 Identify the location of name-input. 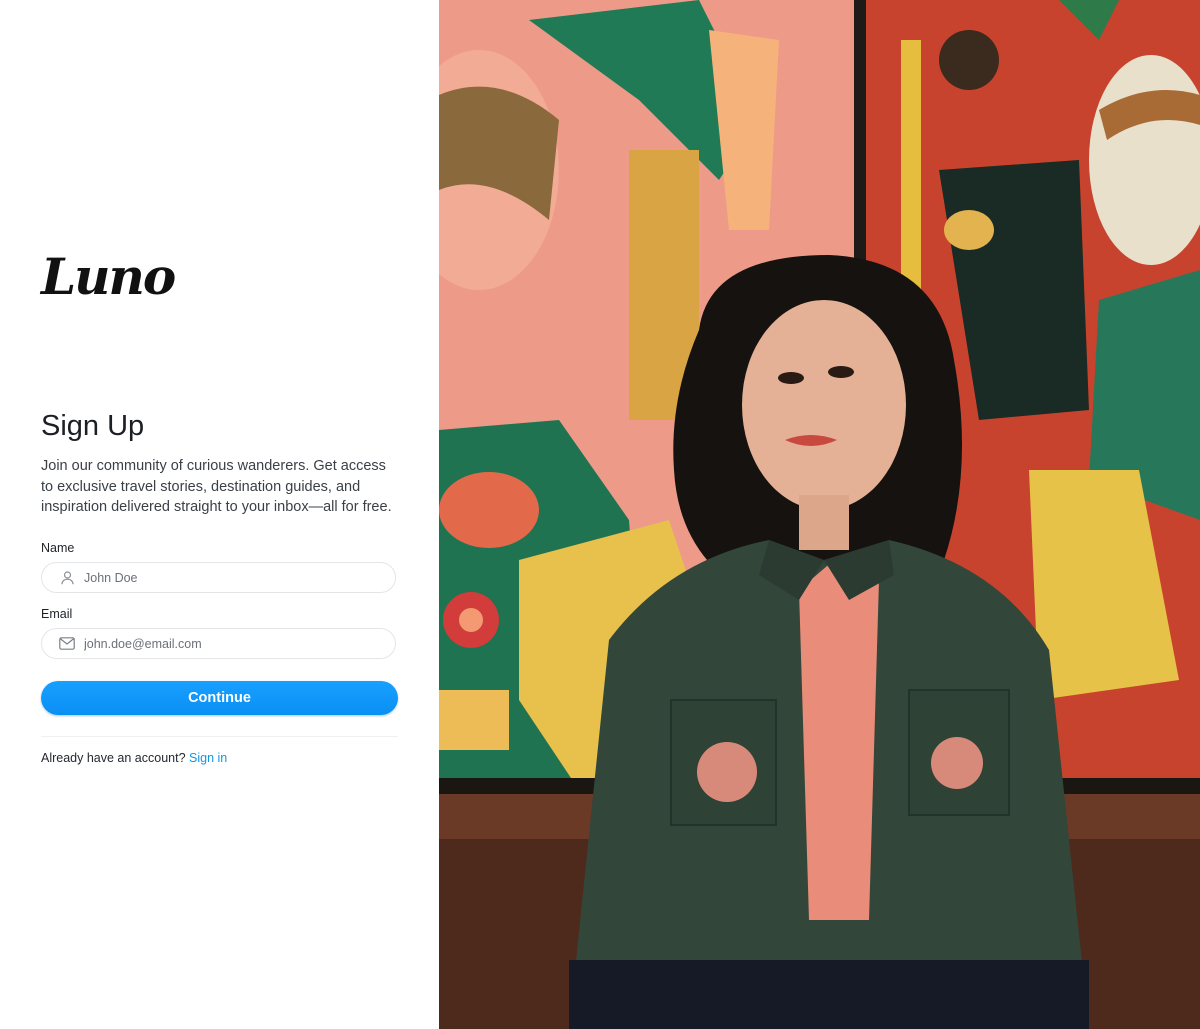
(224, 577).